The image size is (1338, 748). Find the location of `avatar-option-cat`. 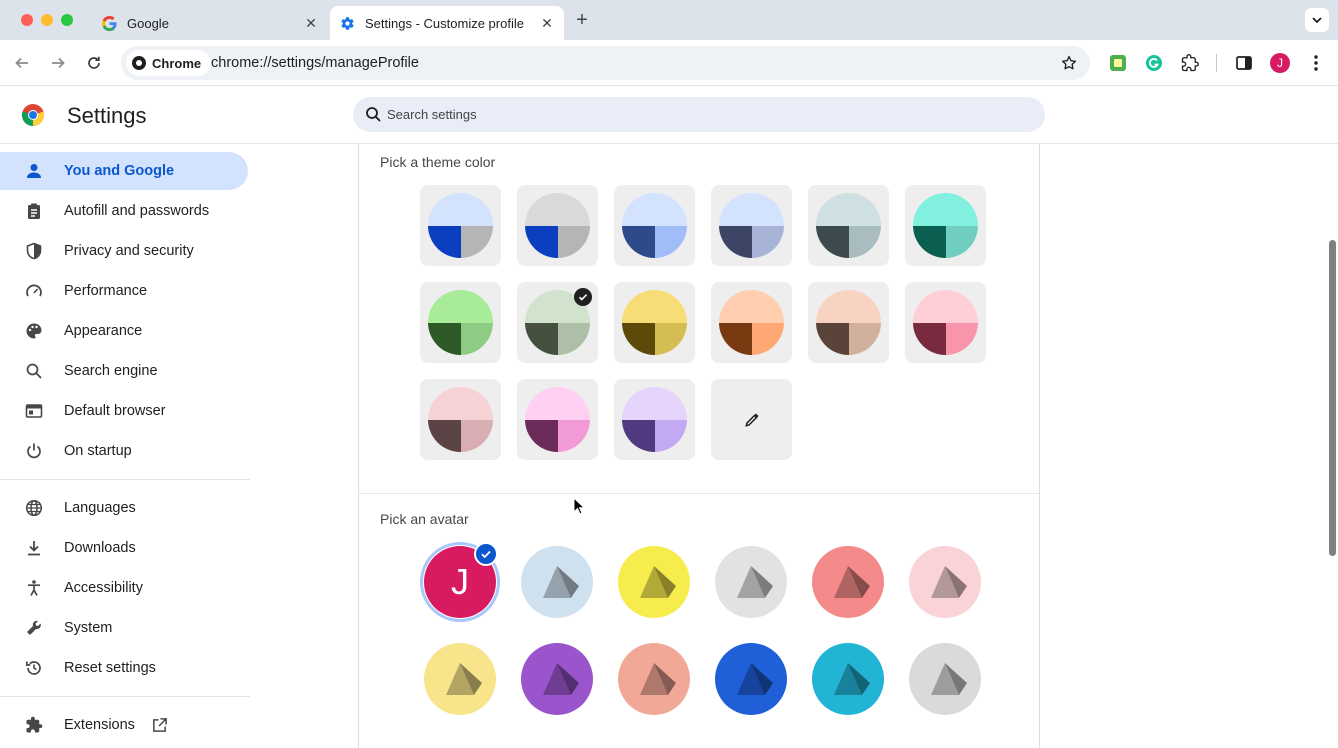

avatar-option-cat is located at coordinates (557, 582).